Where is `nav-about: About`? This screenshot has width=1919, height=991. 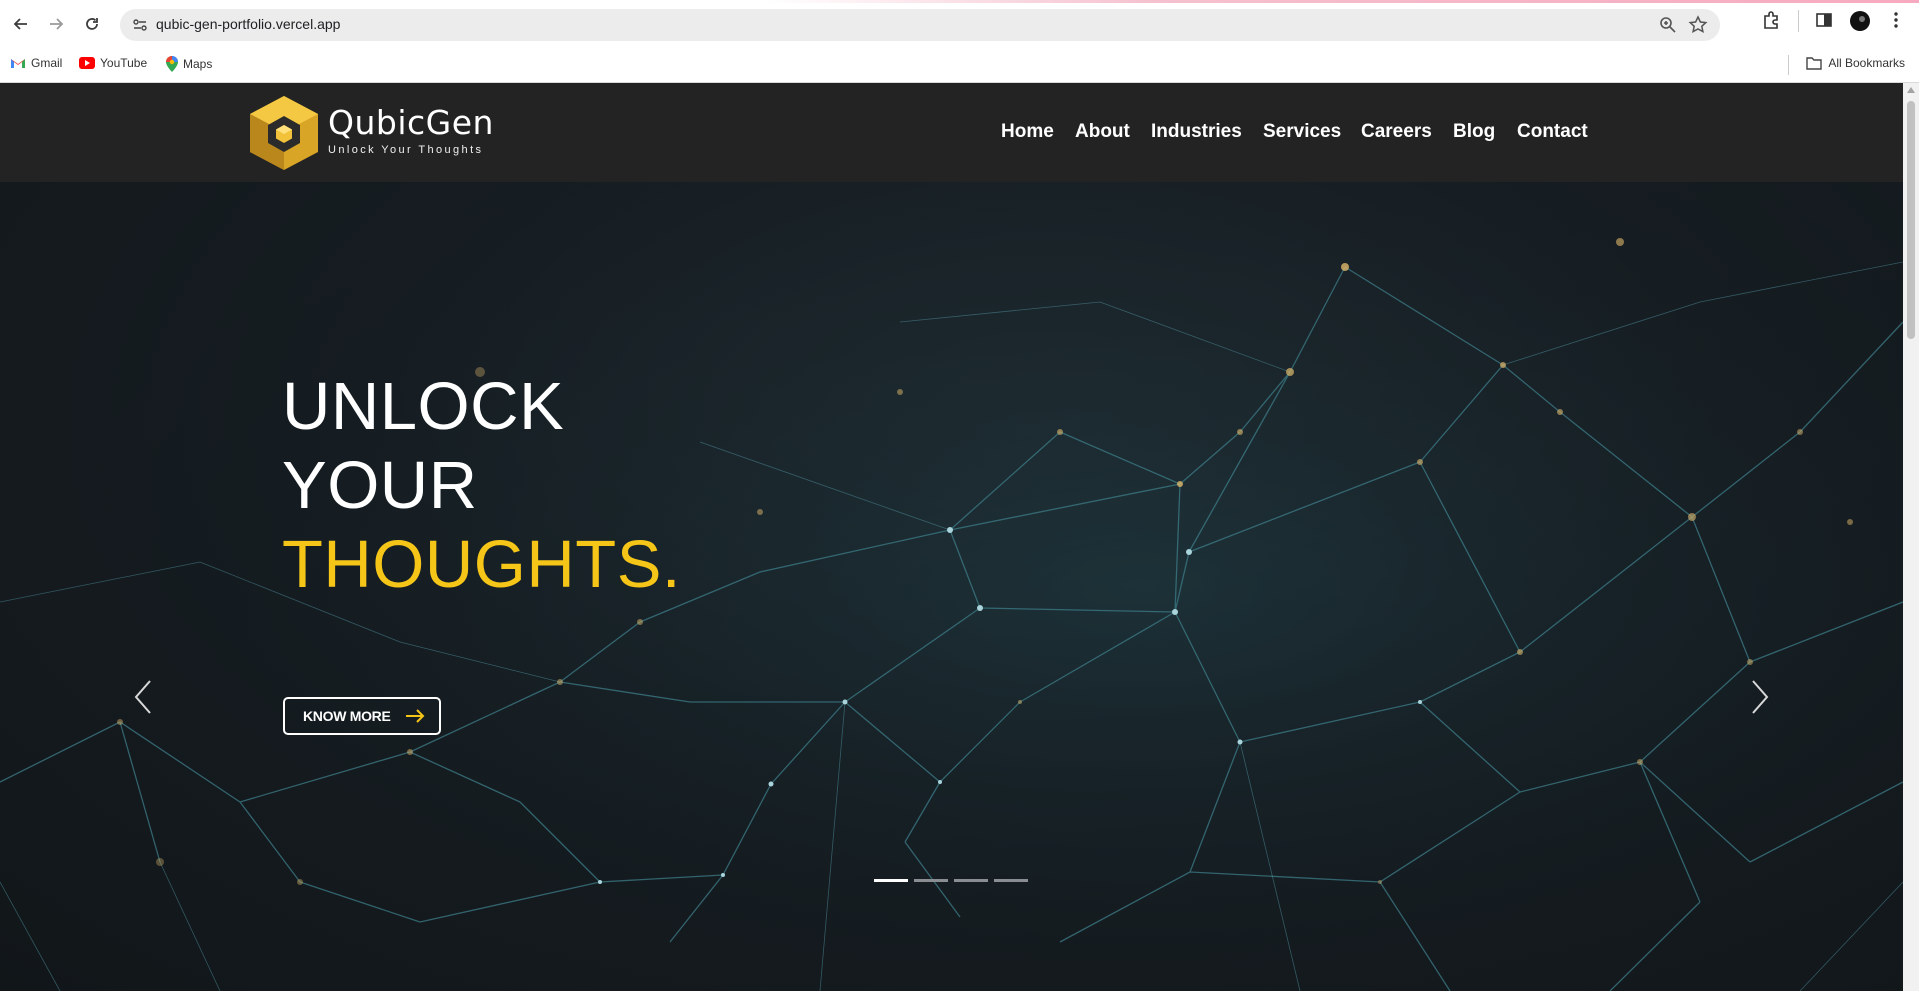
nav-about: About is located at coordinates (1102, 132).